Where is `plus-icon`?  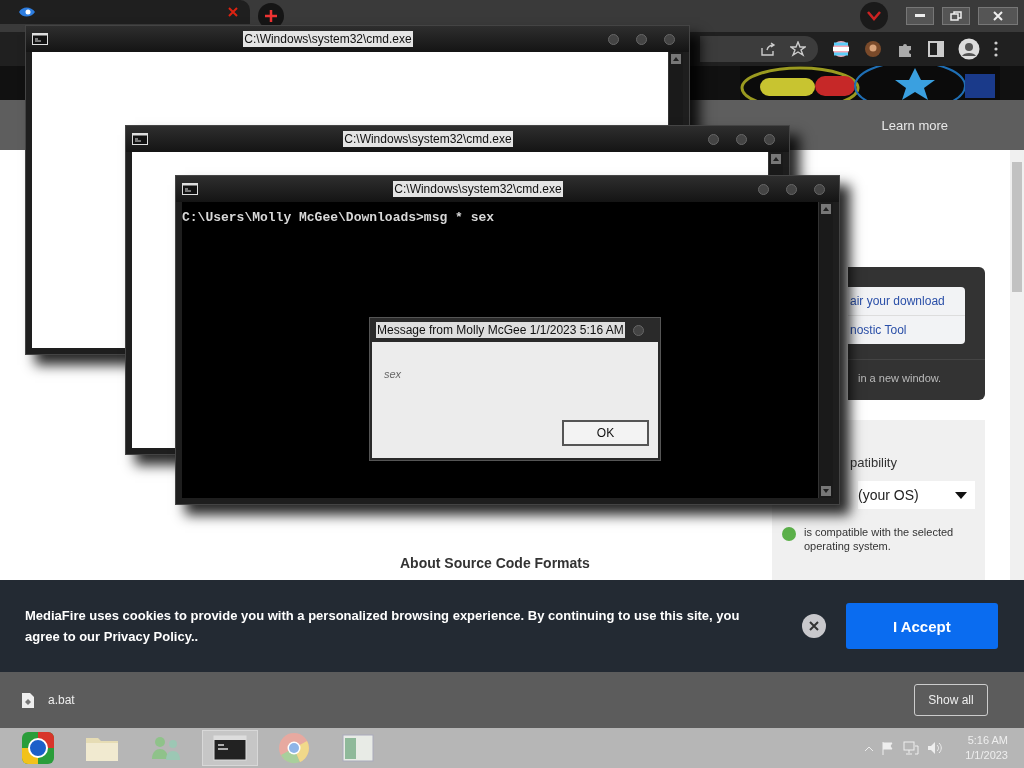 plus-icon is located at coordinates (271, 16).